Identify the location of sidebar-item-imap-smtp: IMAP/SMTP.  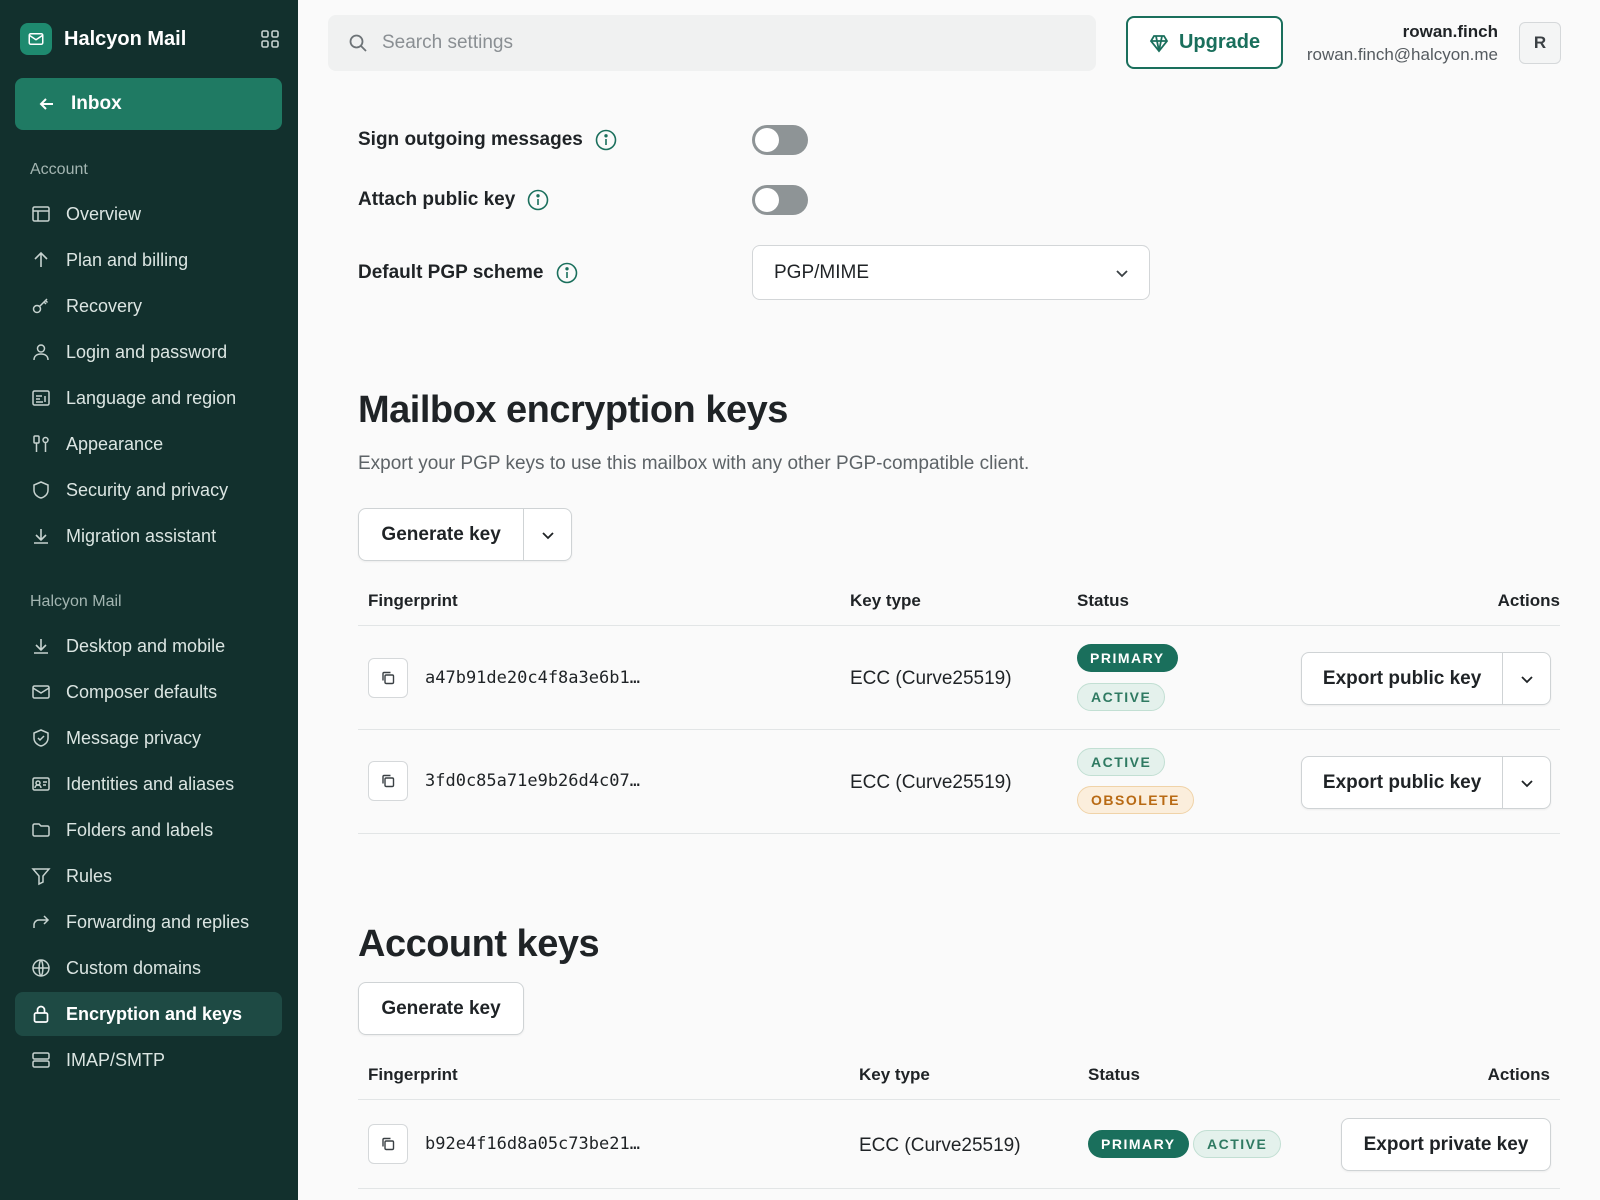
(148, 1060).